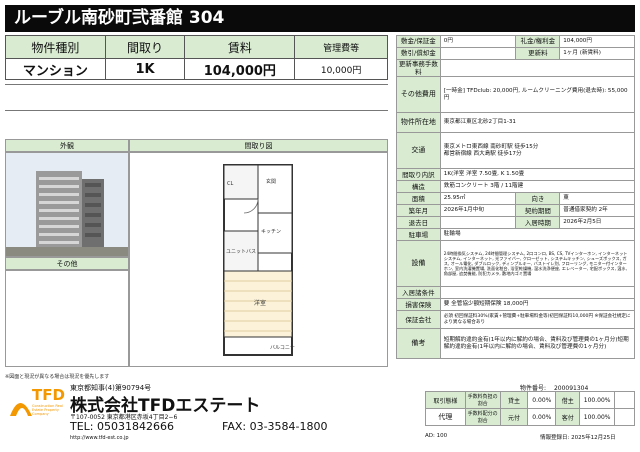  Describe the element at coordinates (275, 426) in the screenshot. I see `company-fax: FAX: 03-3584-1800` at that location.